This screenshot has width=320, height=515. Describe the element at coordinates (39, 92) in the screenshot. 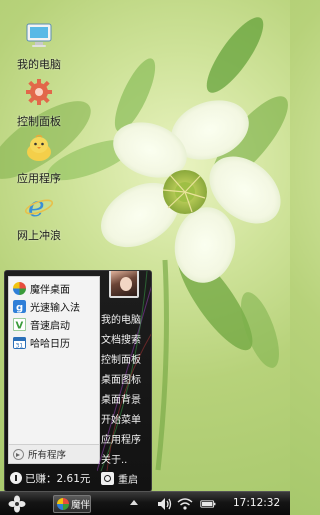

I see `gear-icon` at that location.